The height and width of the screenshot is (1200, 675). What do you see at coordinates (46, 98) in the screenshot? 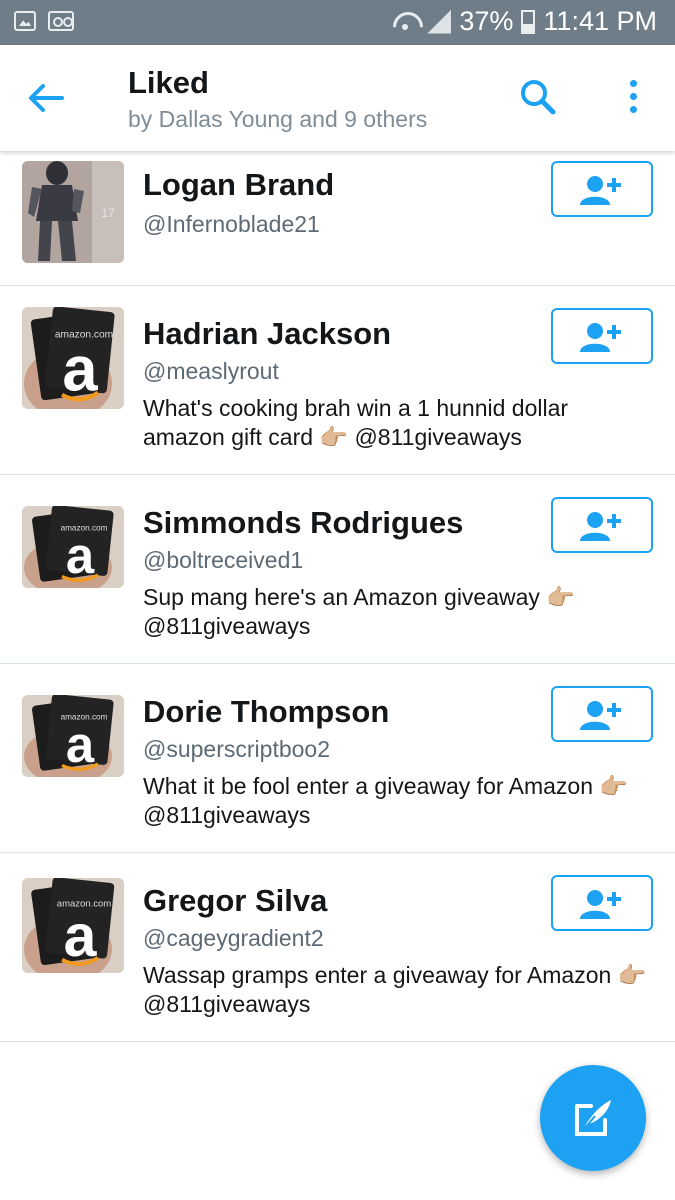
I see `back-arrow-icon` at bounding box center [46, 98].